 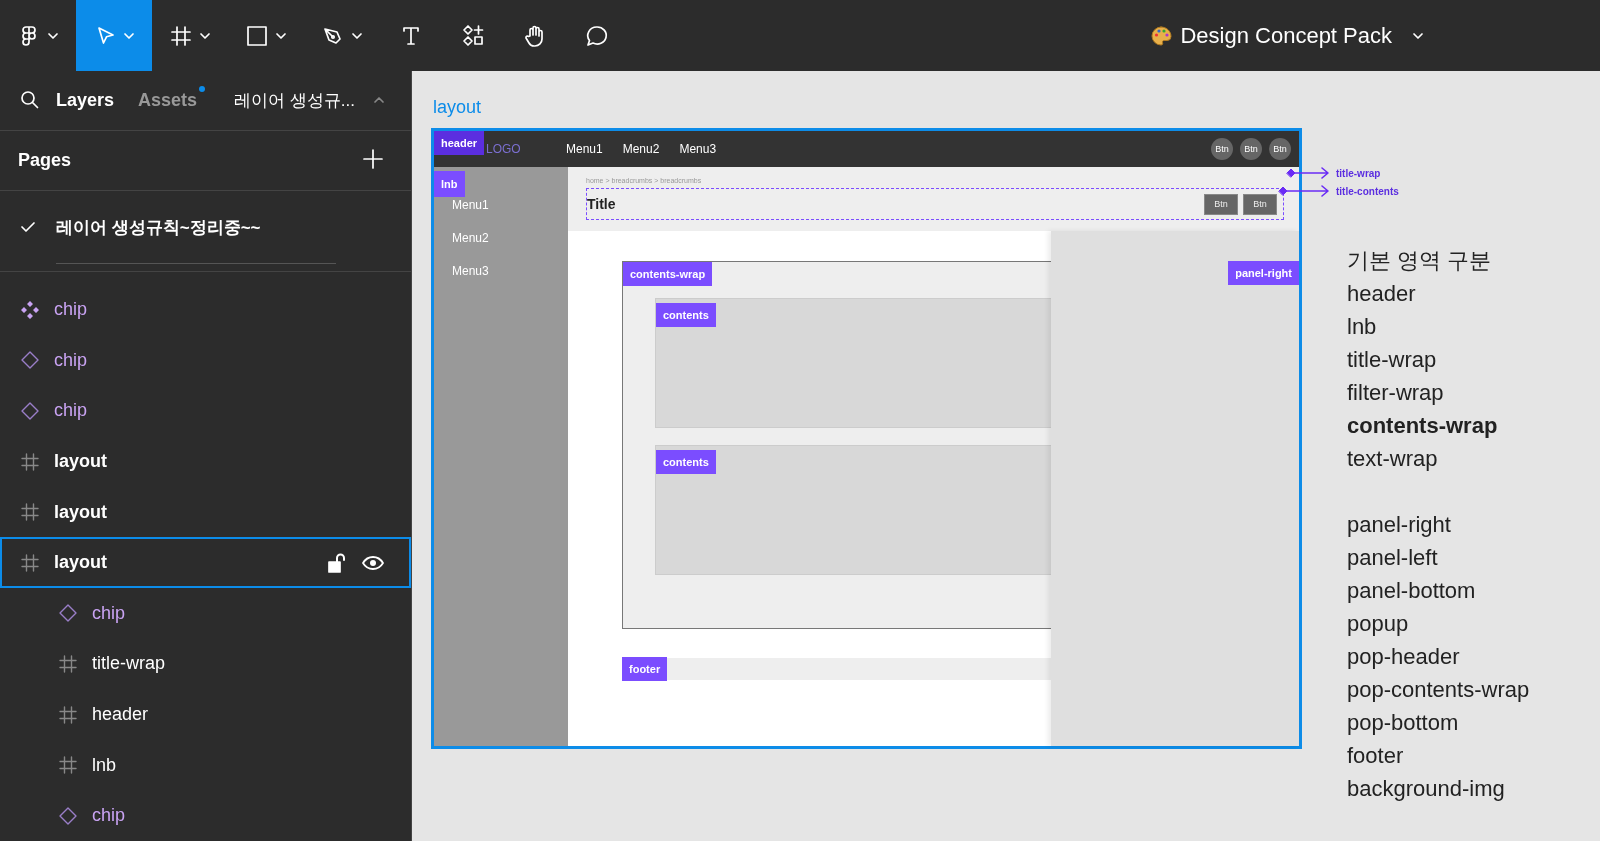 What do you see at coordinates (645, 669) in the screenshot?
I see `layer-tag: footer` at bounding box center [645, 669].